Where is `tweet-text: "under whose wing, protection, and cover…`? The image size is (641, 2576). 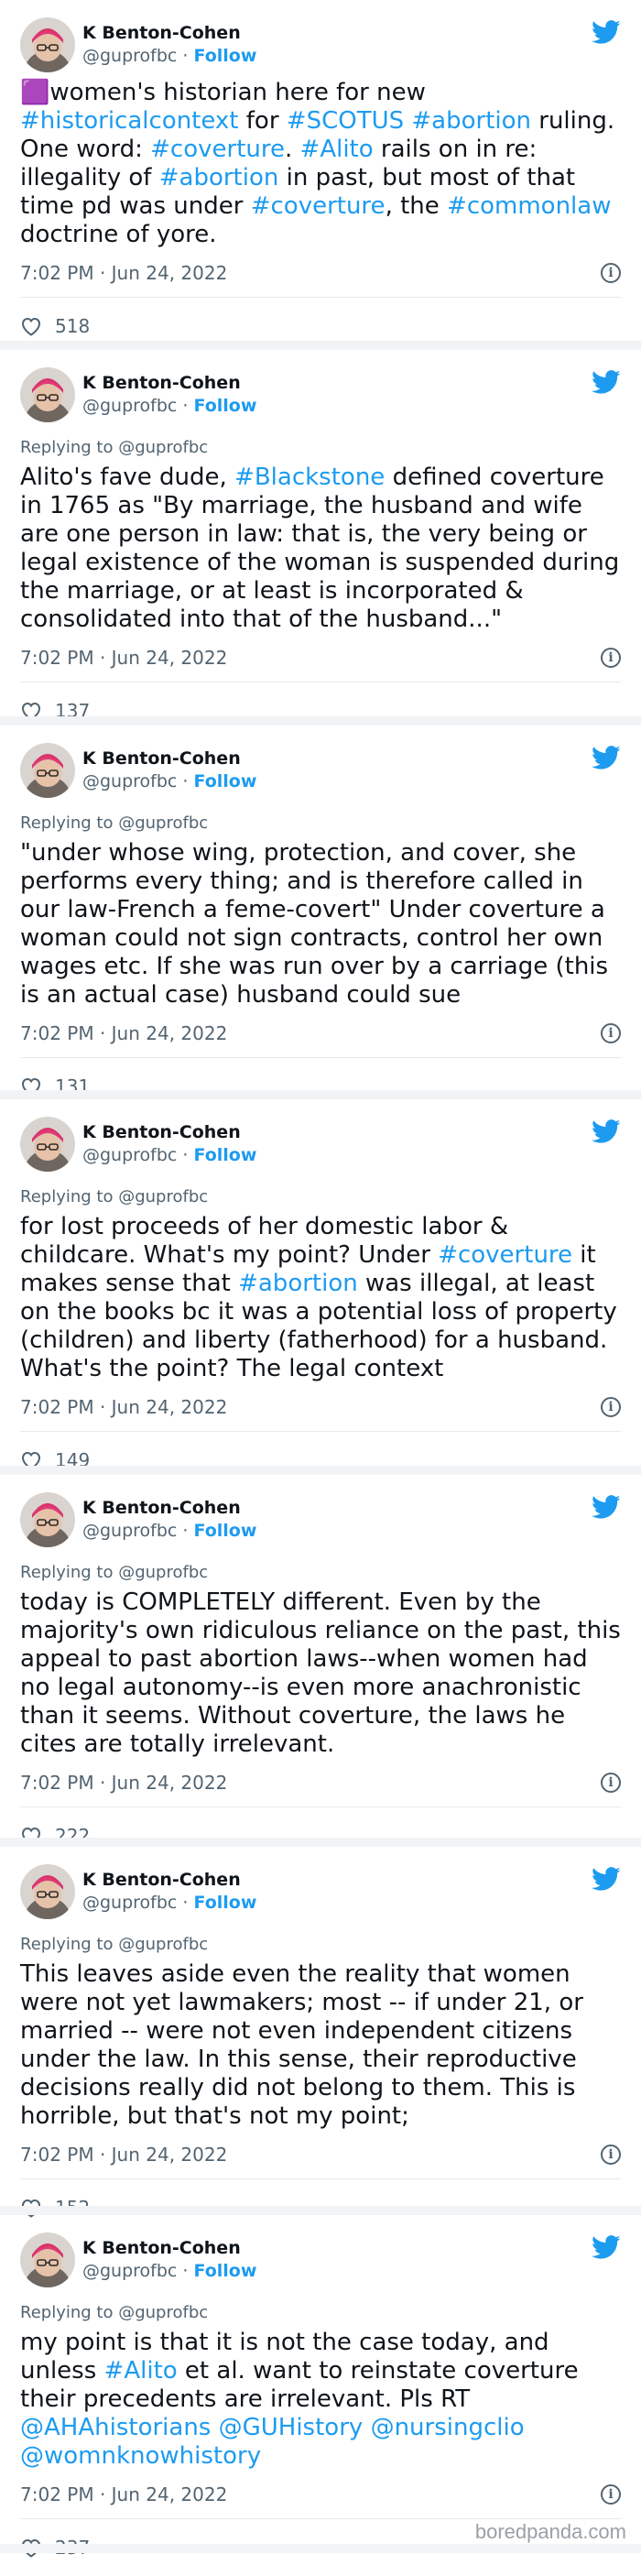 tweet-text: "under whose wing, protection, and cover… is located at coordinates (314, 924).